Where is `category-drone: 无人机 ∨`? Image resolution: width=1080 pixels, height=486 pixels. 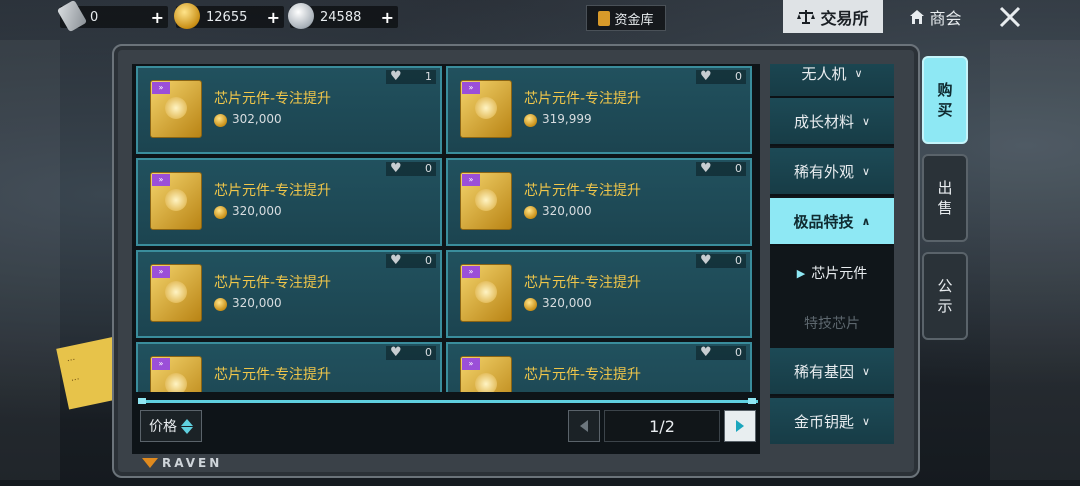
category-drone: 无人机 ∨ is located at coordinates (832, 81).